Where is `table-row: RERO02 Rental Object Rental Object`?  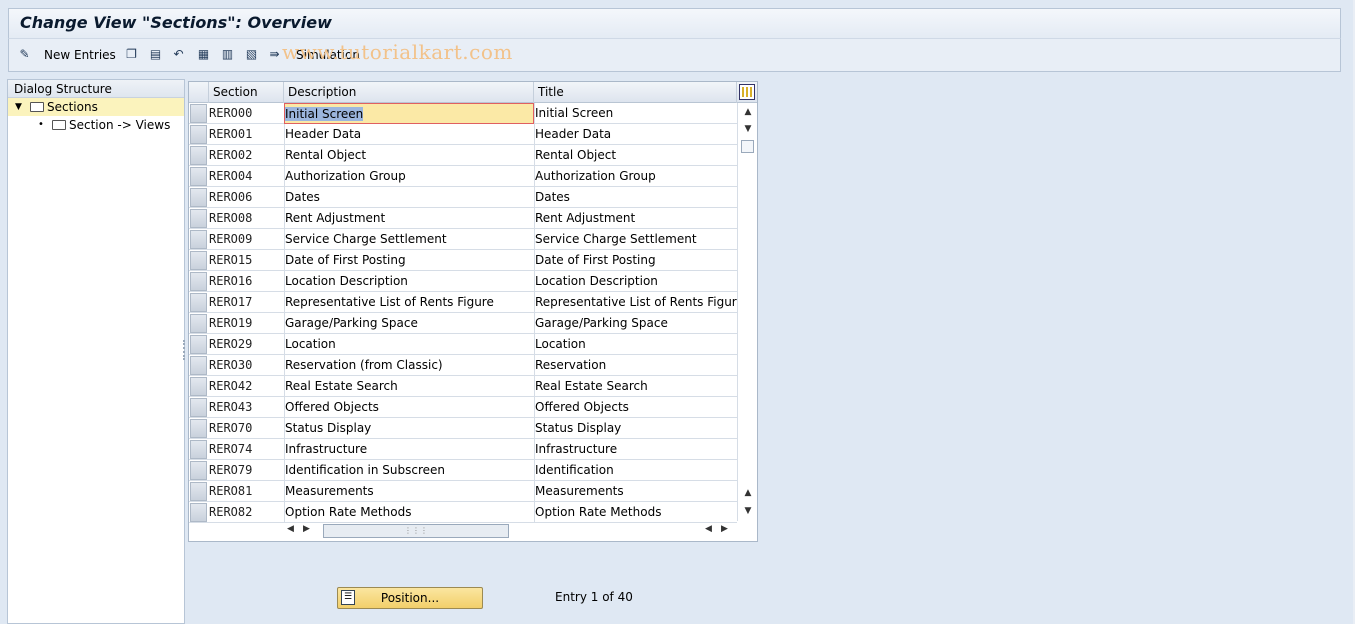 table-row: RERO02 Rental Object Rental Object is located at coordinates (463, 155).